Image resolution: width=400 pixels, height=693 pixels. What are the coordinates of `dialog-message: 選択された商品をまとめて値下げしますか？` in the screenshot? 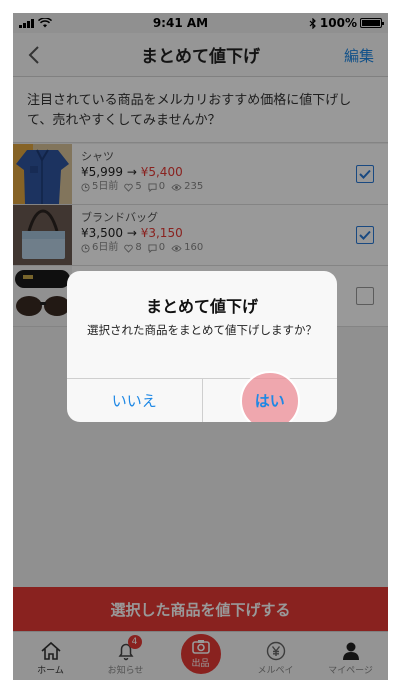 It's located at (202, 330).